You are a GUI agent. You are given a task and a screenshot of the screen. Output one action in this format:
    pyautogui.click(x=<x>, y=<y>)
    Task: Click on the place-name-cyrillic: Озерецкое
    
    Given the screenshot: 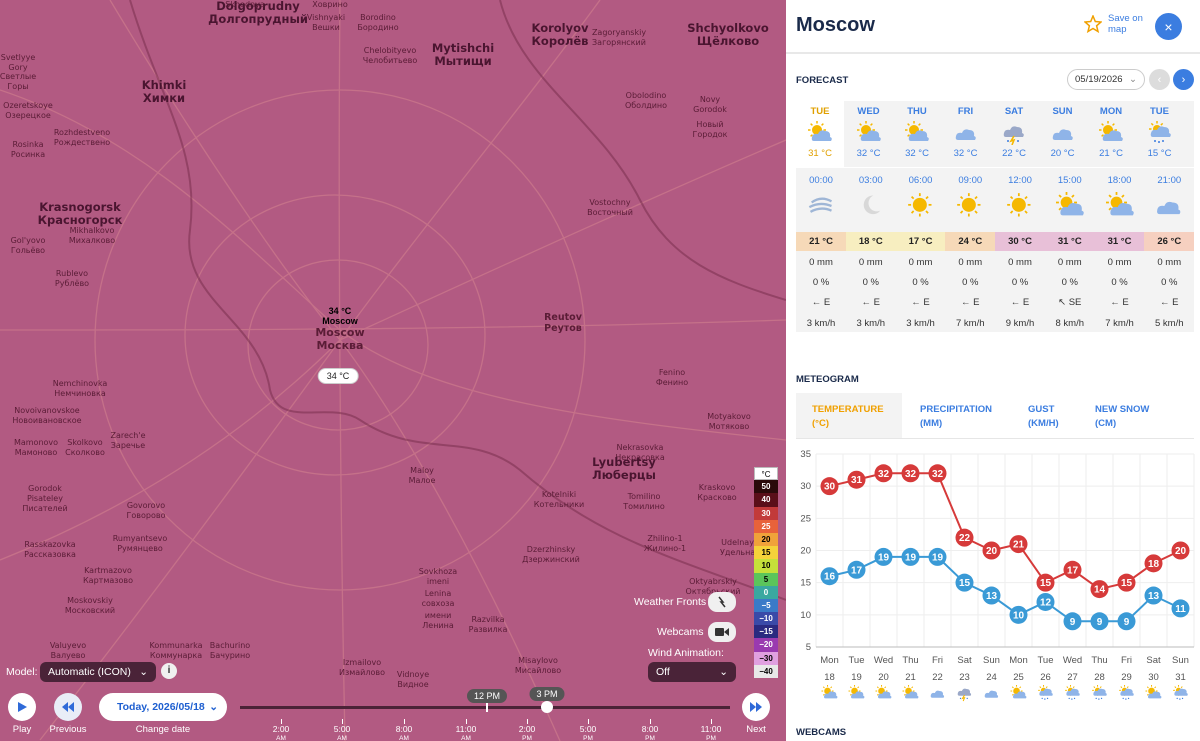 What is the action you would take?
    pyautogui.click(x=28, y=115)
    